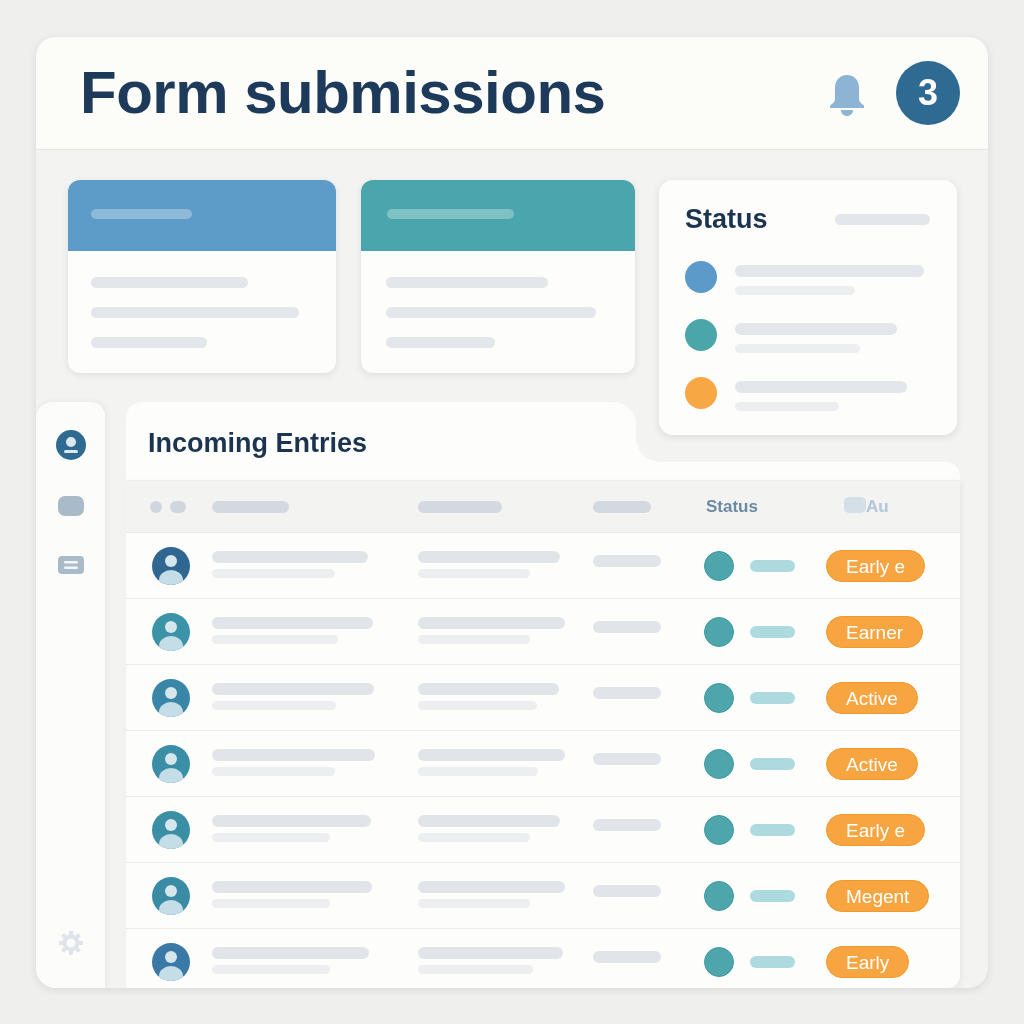 The height and width of the screenshot is (1024, 1024). What do you see at coordinates (70, 506) in the screenshot?
I see `tile-icon` at bounding box center [70, 506].